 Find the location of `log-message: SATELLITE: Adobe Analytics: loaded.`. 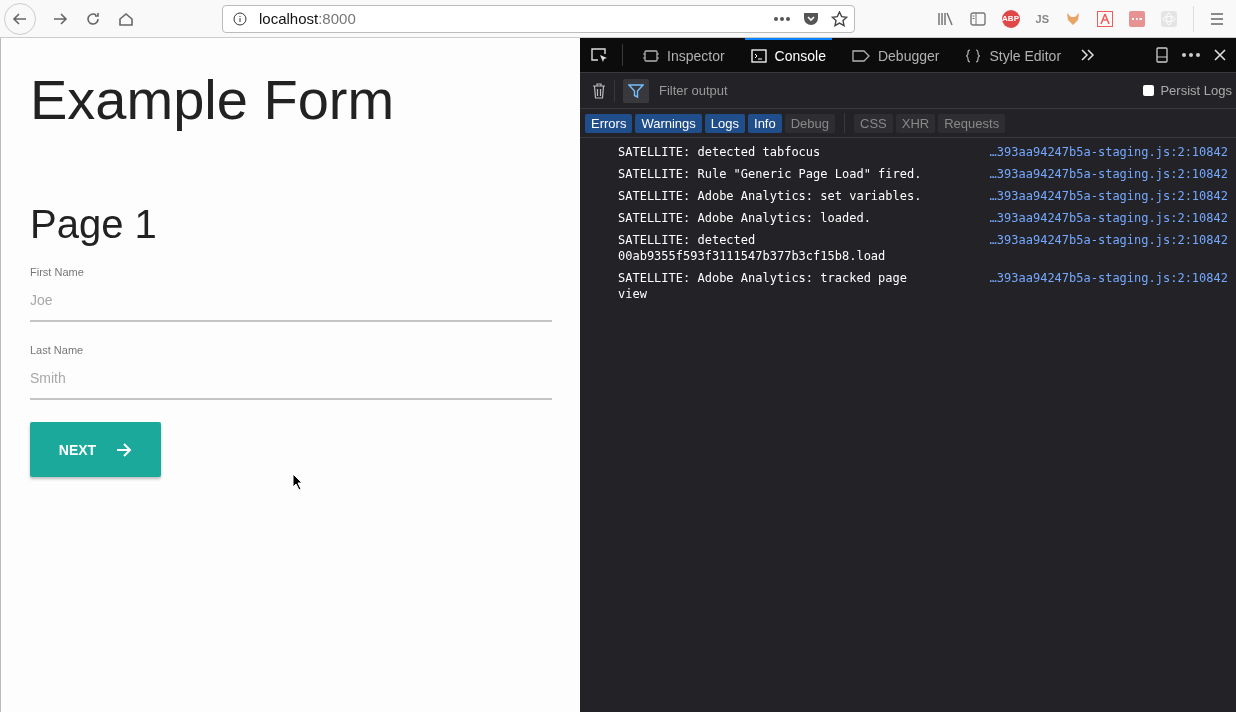

log-message: SATELLITE: Adobe Analytics: loaded. is located at coordinates (745, 218).